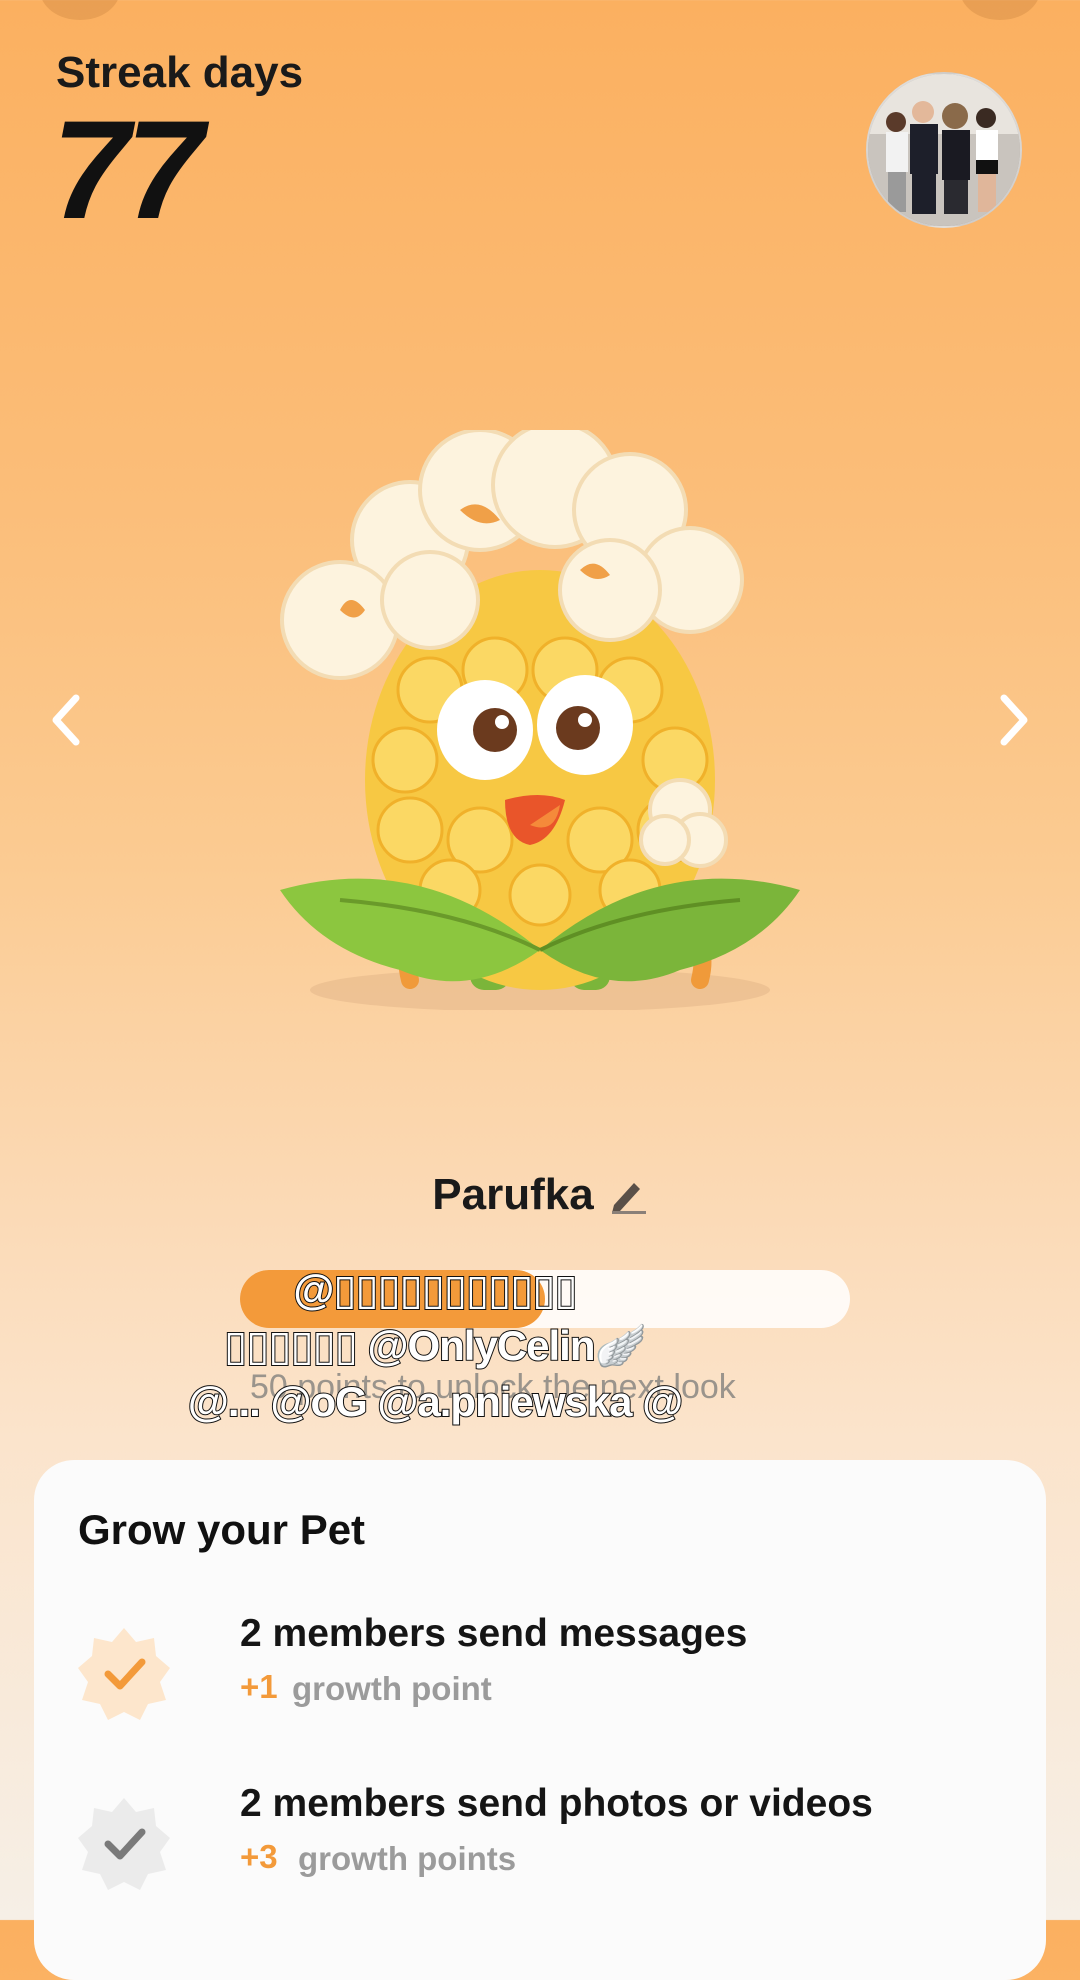 The width and height of the screenshot is (1080, 1980). What do you see at coordinates (259, 1686) in the screenshot?
I see `task-points: +1` at bounding box center [259, 1686].